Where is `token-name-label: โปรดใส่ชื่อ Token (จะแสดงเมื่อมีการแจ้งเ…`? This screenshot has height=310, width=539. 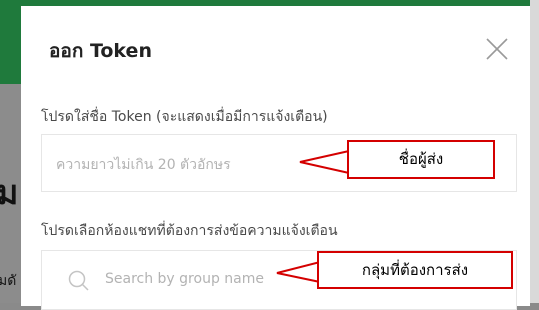 token-name-label: โปรดใส่ชื่อ Token (จะแสดงเมื่อมีการแจ้งเ… is located at coordinates (184, 117).